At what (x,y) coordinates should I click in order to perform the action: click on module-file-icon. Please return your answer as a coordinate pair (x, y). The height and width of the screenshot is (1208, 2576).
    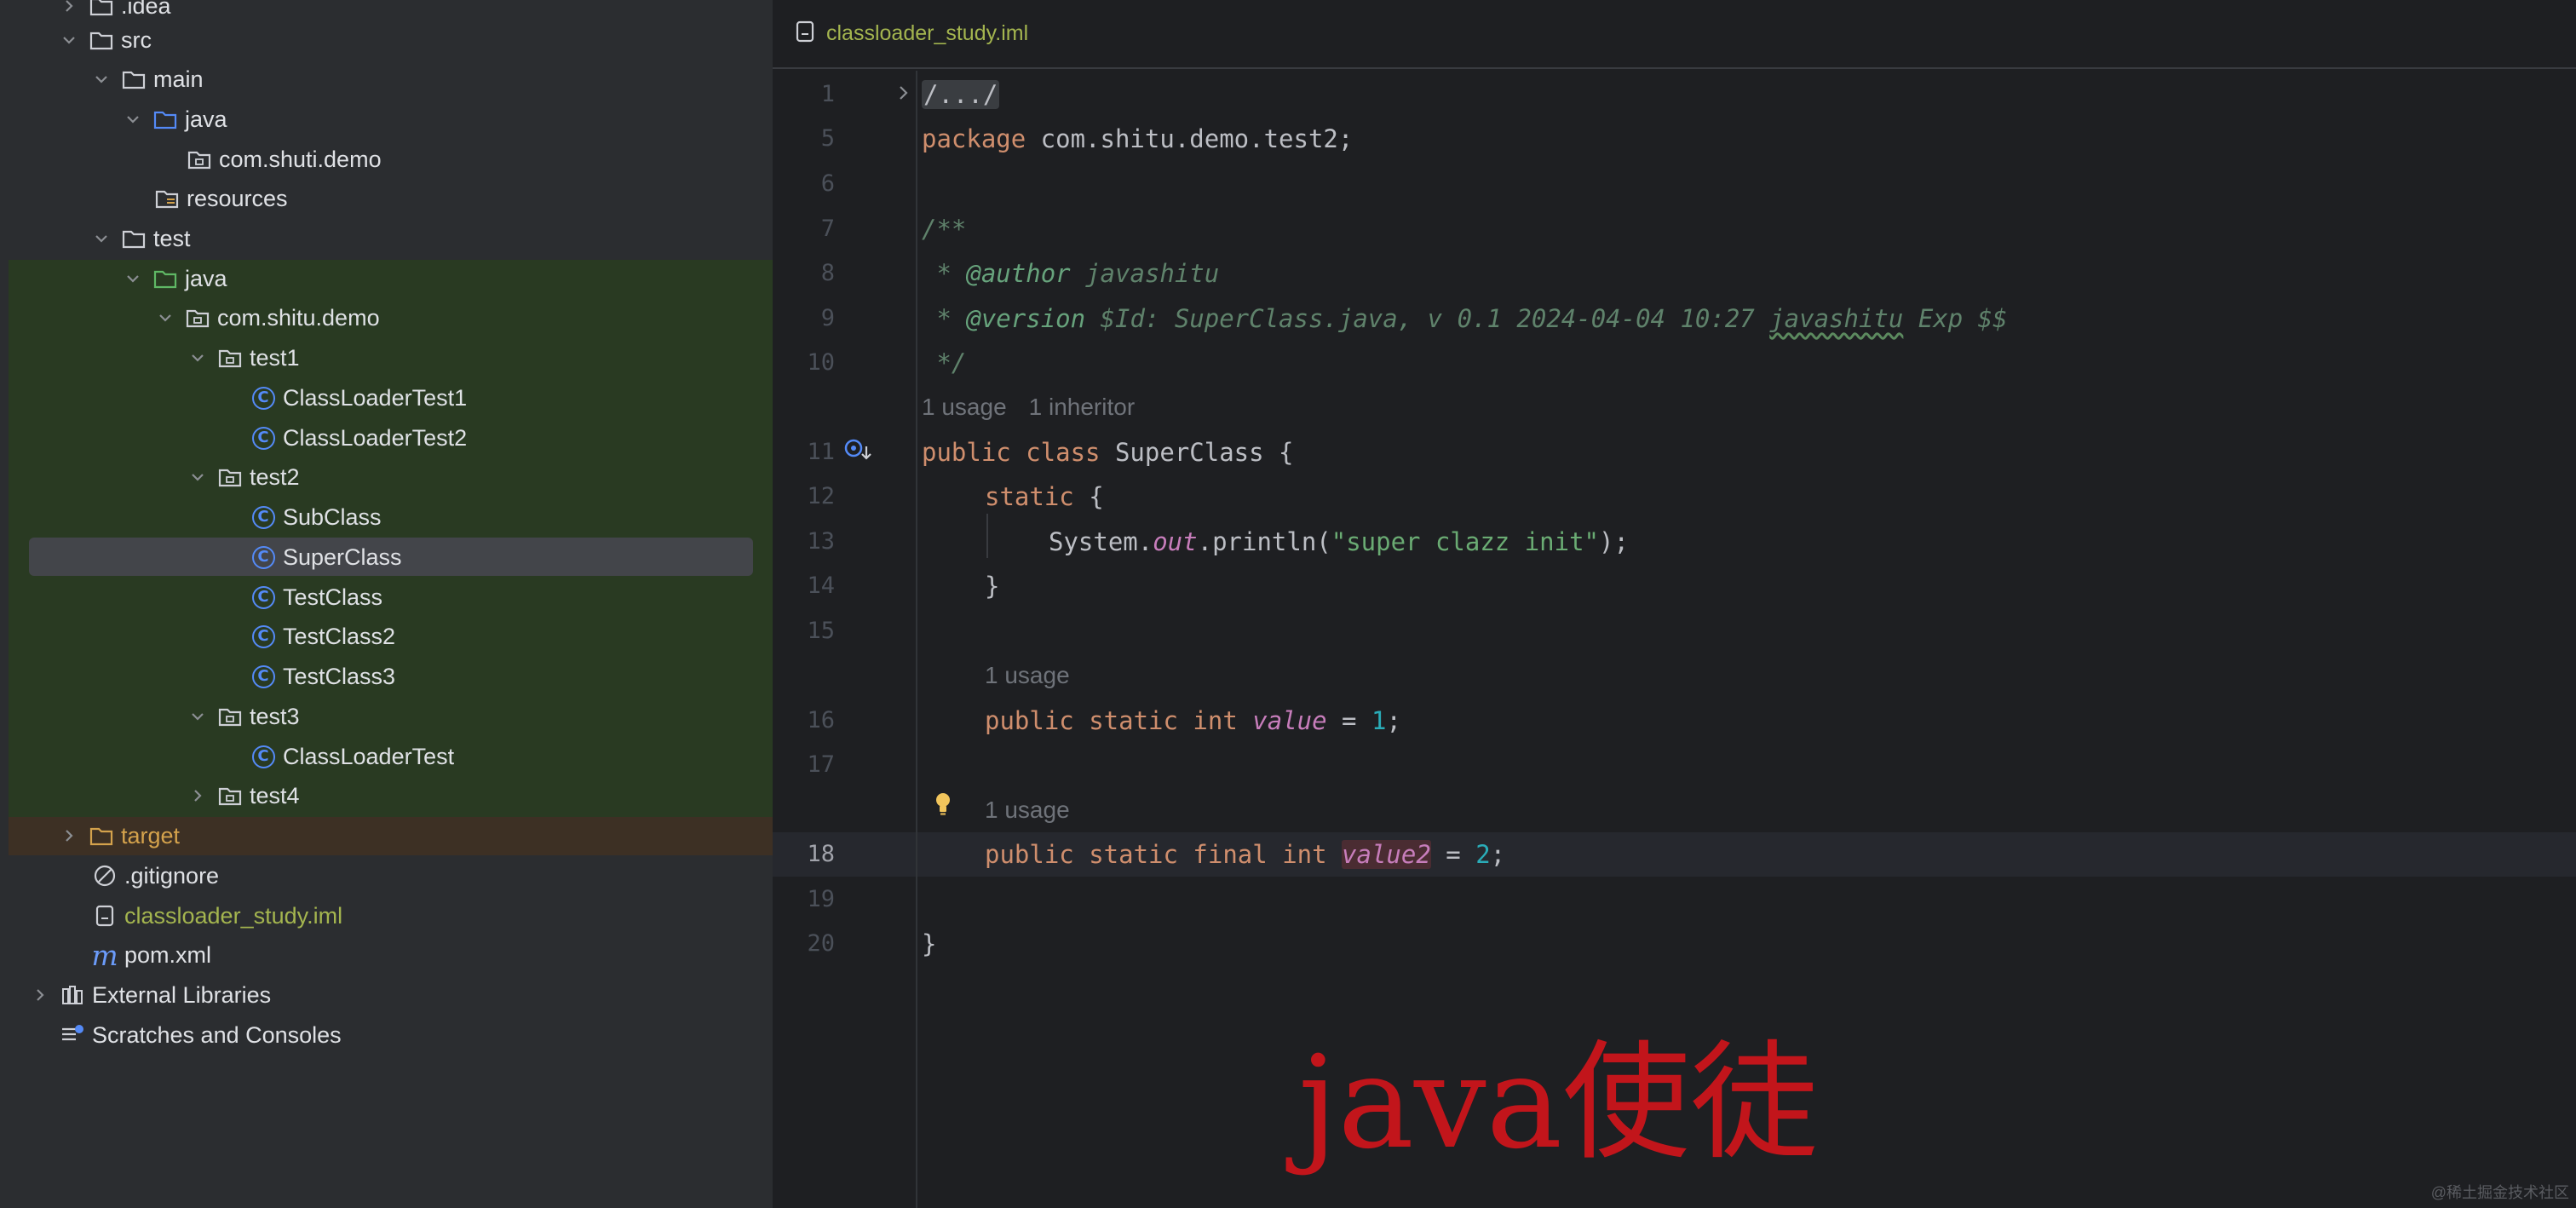
    Looking at the image, I should click on (805, 33).